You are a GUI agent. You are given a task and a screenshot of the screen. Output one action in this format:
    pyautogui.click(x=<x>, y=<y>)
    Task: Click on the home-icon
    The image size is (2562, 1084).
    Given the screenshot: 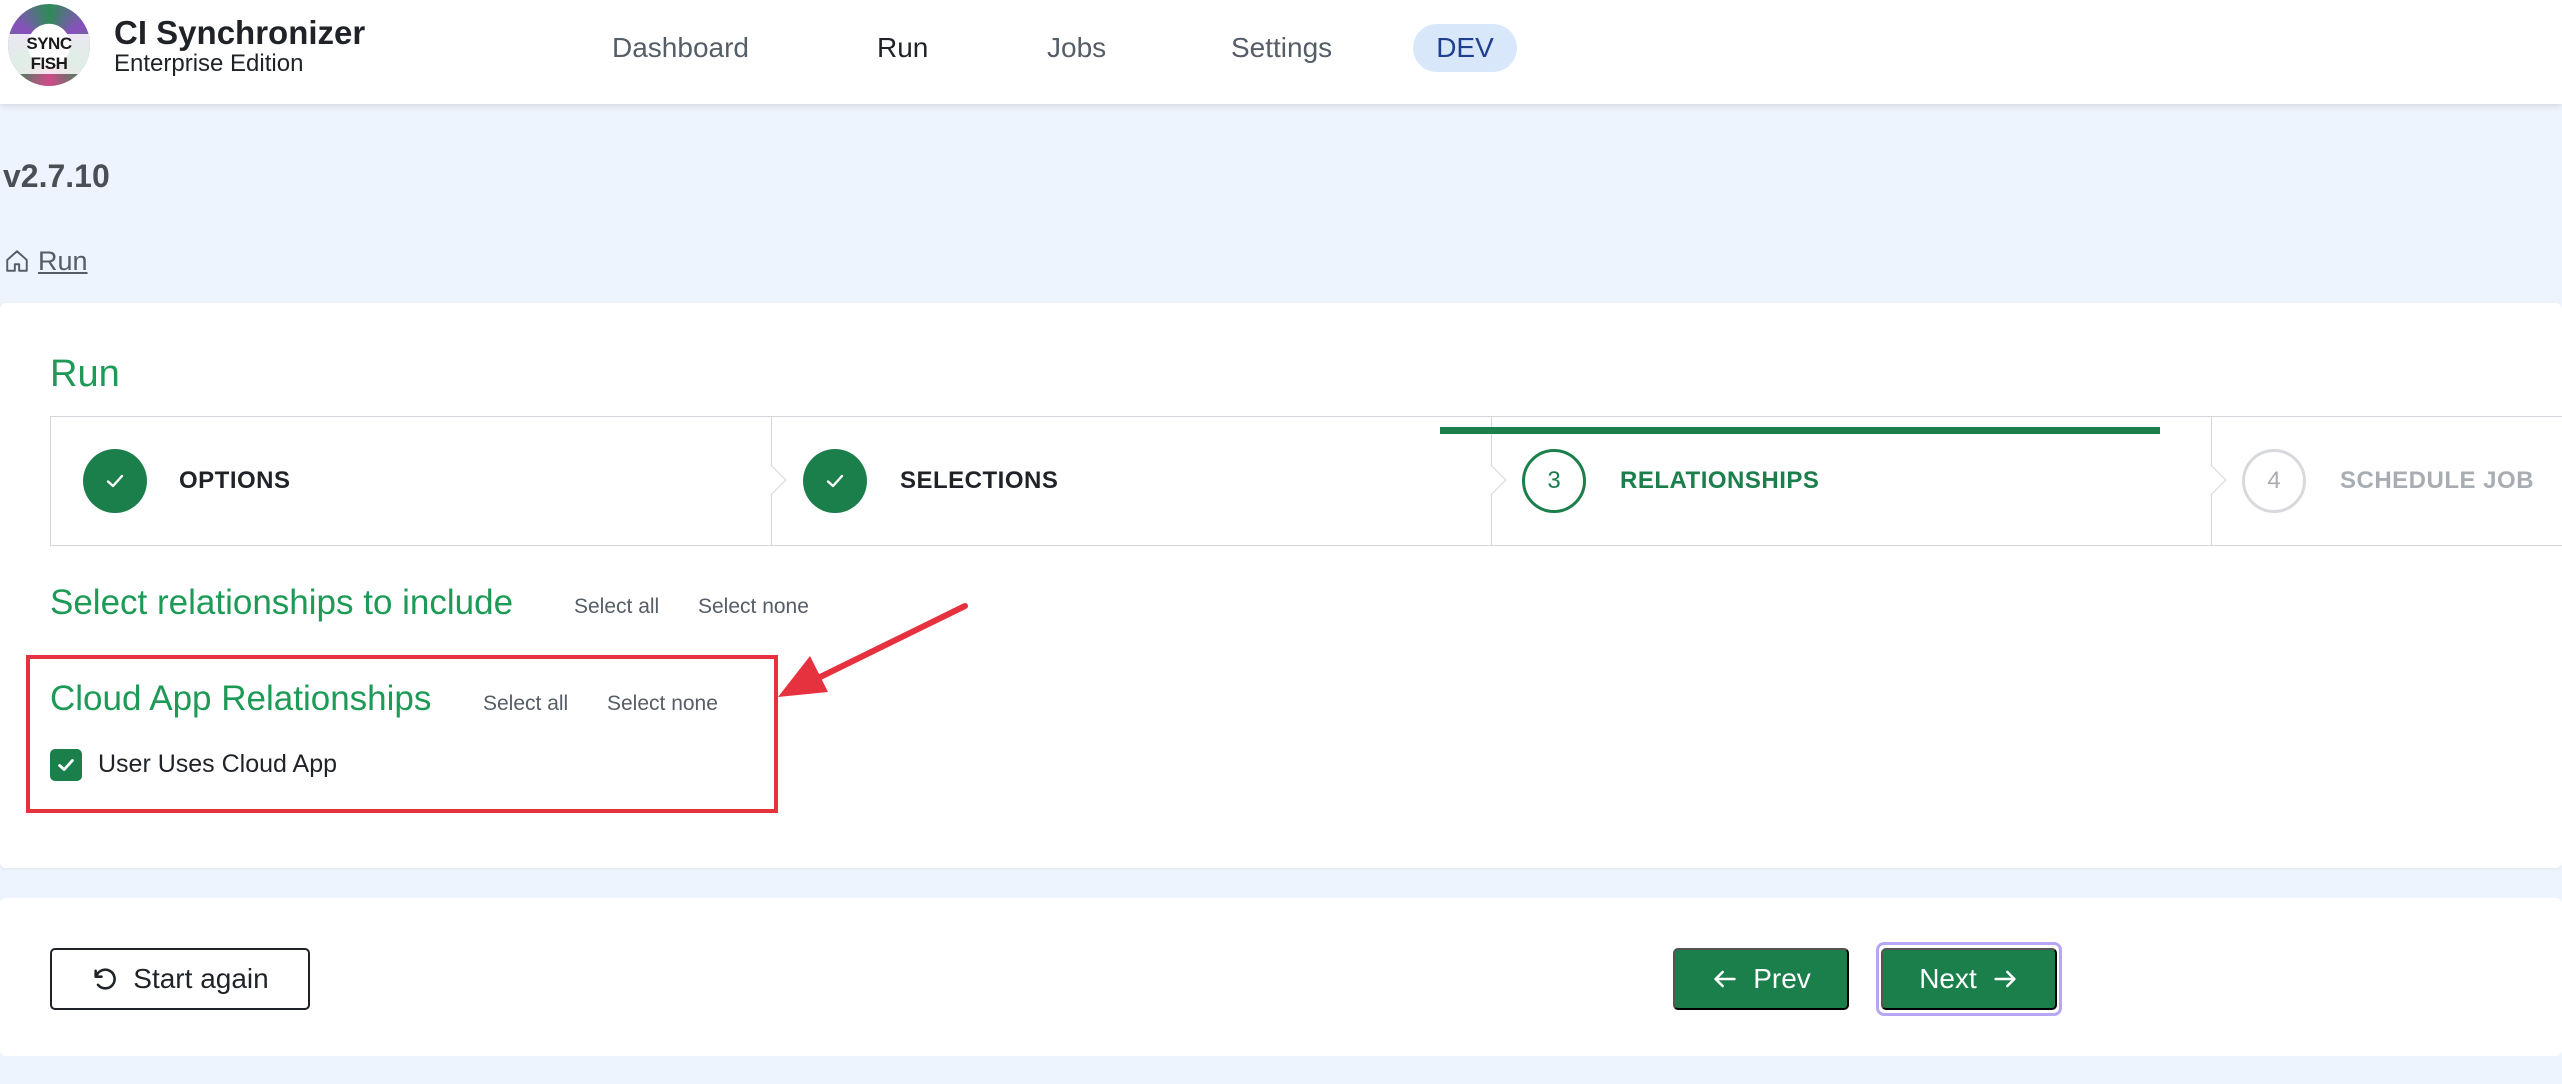 What is the action you would take?
    pyautogui.click(x=17, y=261)
    